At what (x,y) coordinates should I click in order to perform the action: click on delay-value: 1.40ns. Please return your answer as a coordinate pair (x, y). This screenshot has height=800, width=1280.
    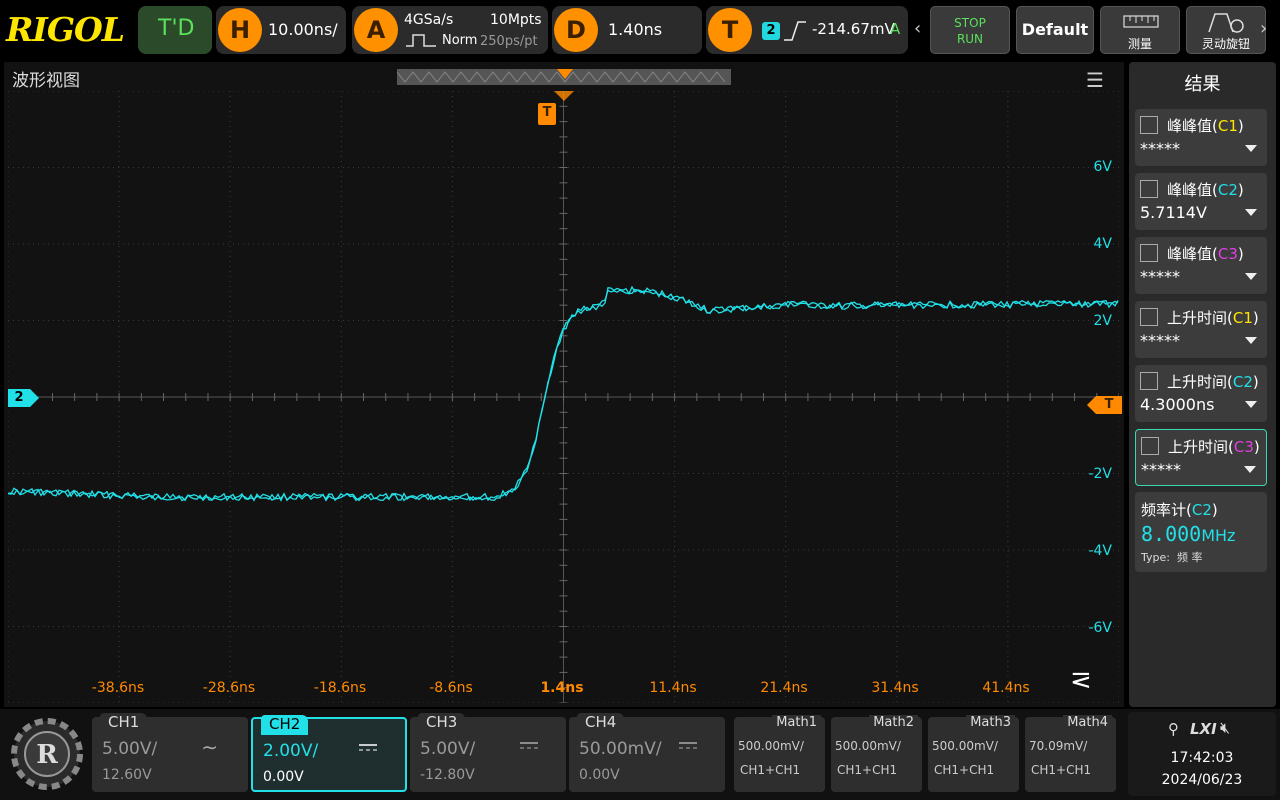
    Looking at the image, I should click on (635, 29).